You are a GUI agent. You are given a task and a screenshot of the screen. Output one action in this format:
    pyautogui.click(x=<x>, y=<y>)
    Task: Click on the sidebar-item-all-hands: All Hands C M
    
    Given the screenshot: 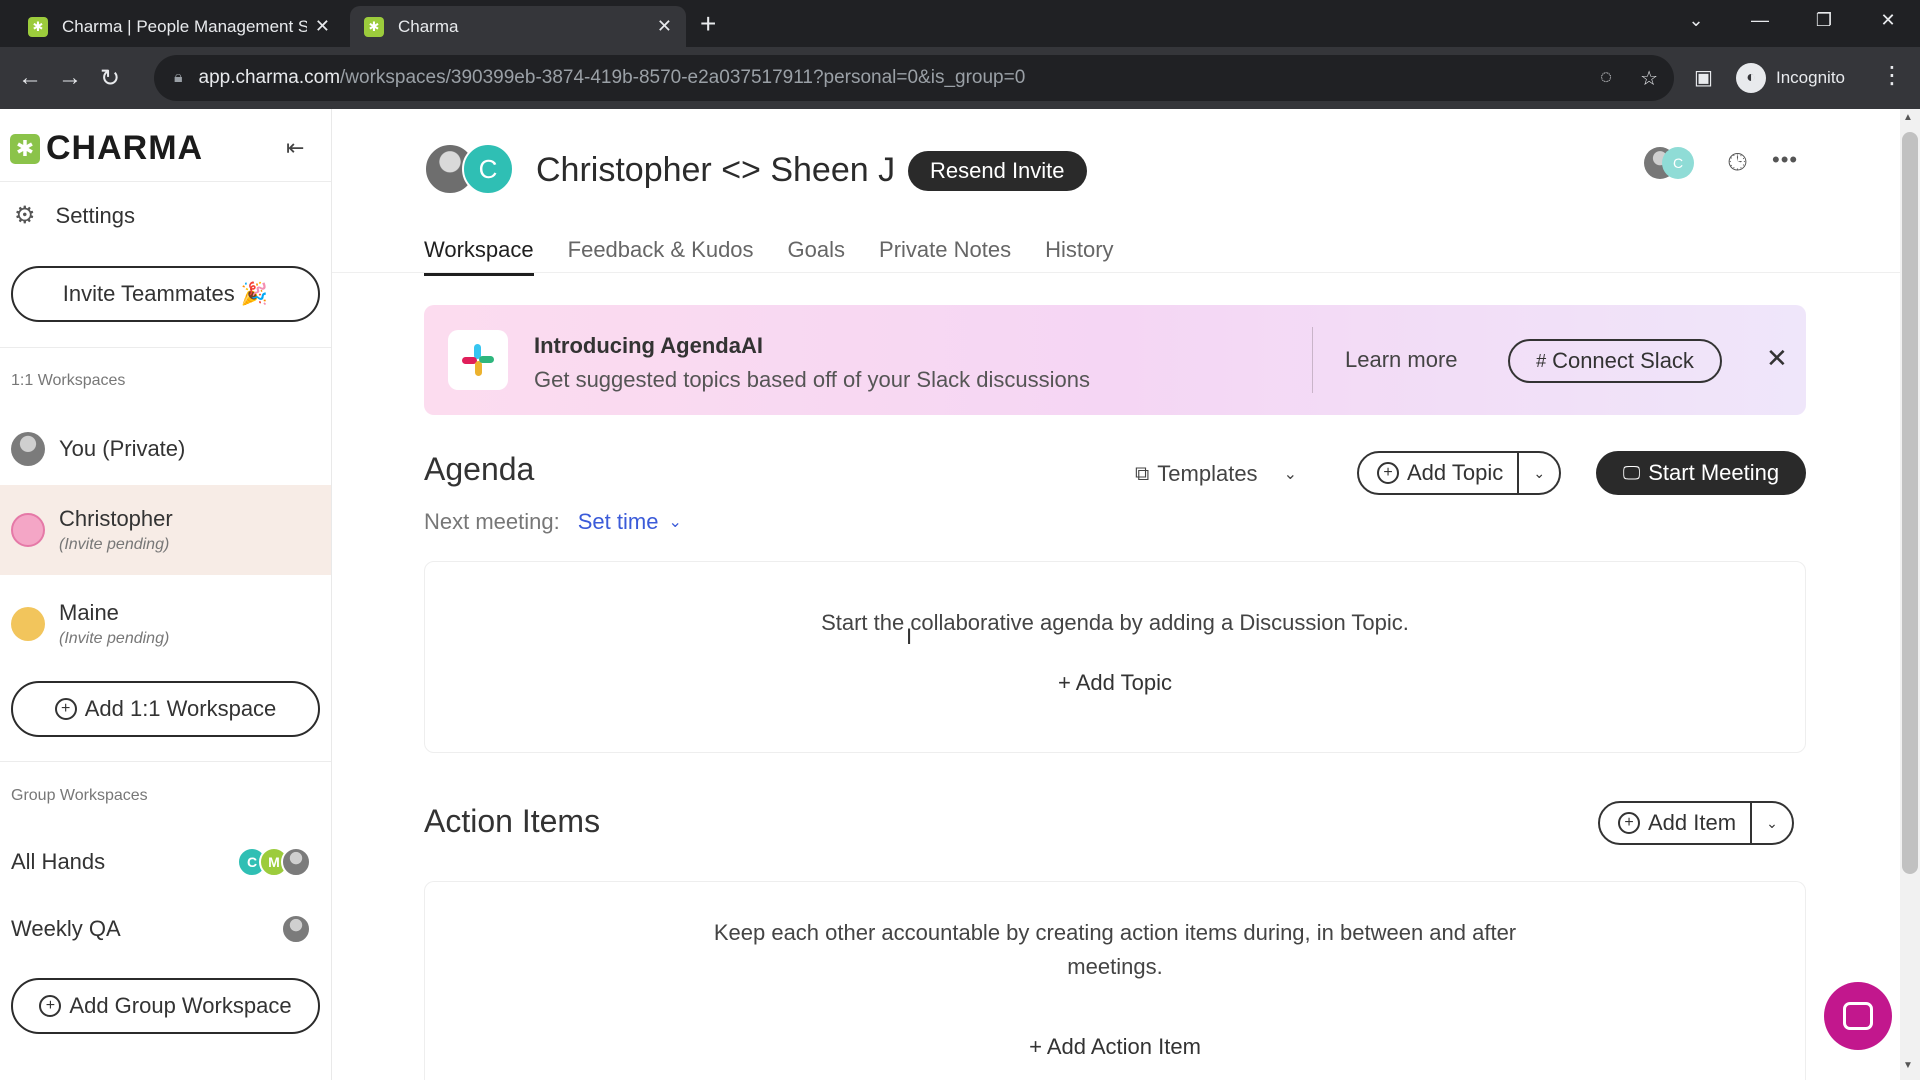 What is the action you would take?
    pyautogui.click(x=161, y=862)
    